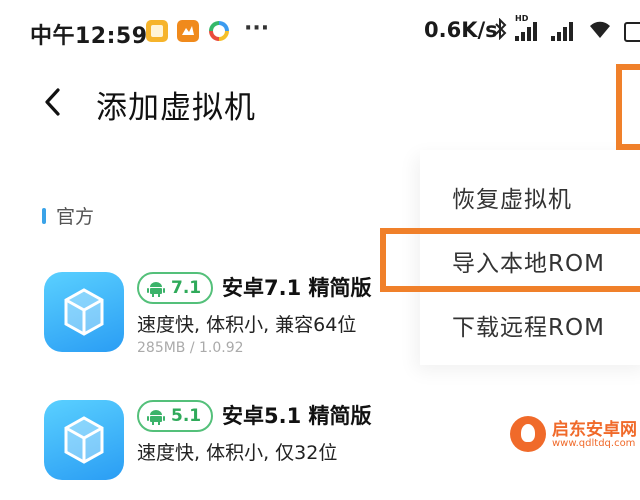 The width and height of the screenshot is (640, 500). What do you see at coordinates (632, 32) in the screenshot?
I see `battery-icon` at bounding box center [632, 32].